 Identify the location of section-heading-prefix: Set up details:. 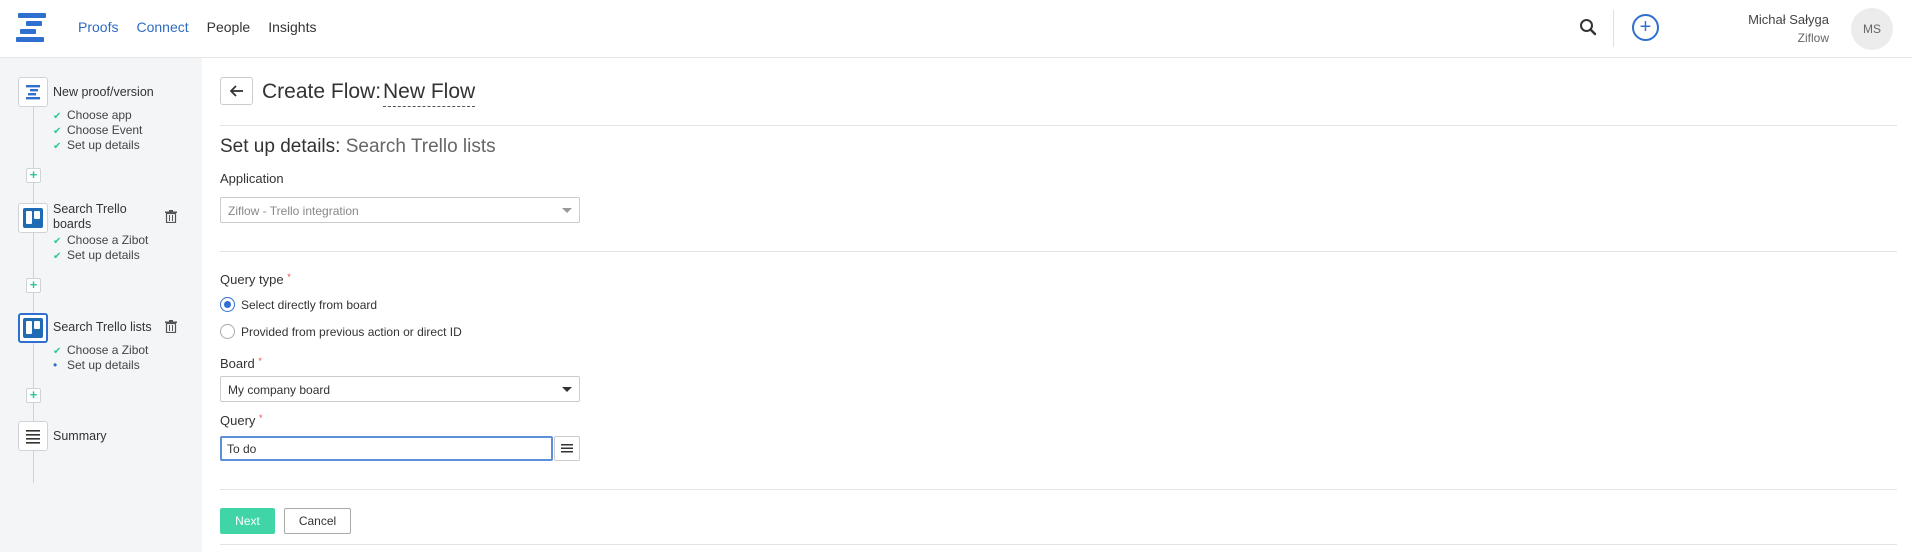
(280, 146).